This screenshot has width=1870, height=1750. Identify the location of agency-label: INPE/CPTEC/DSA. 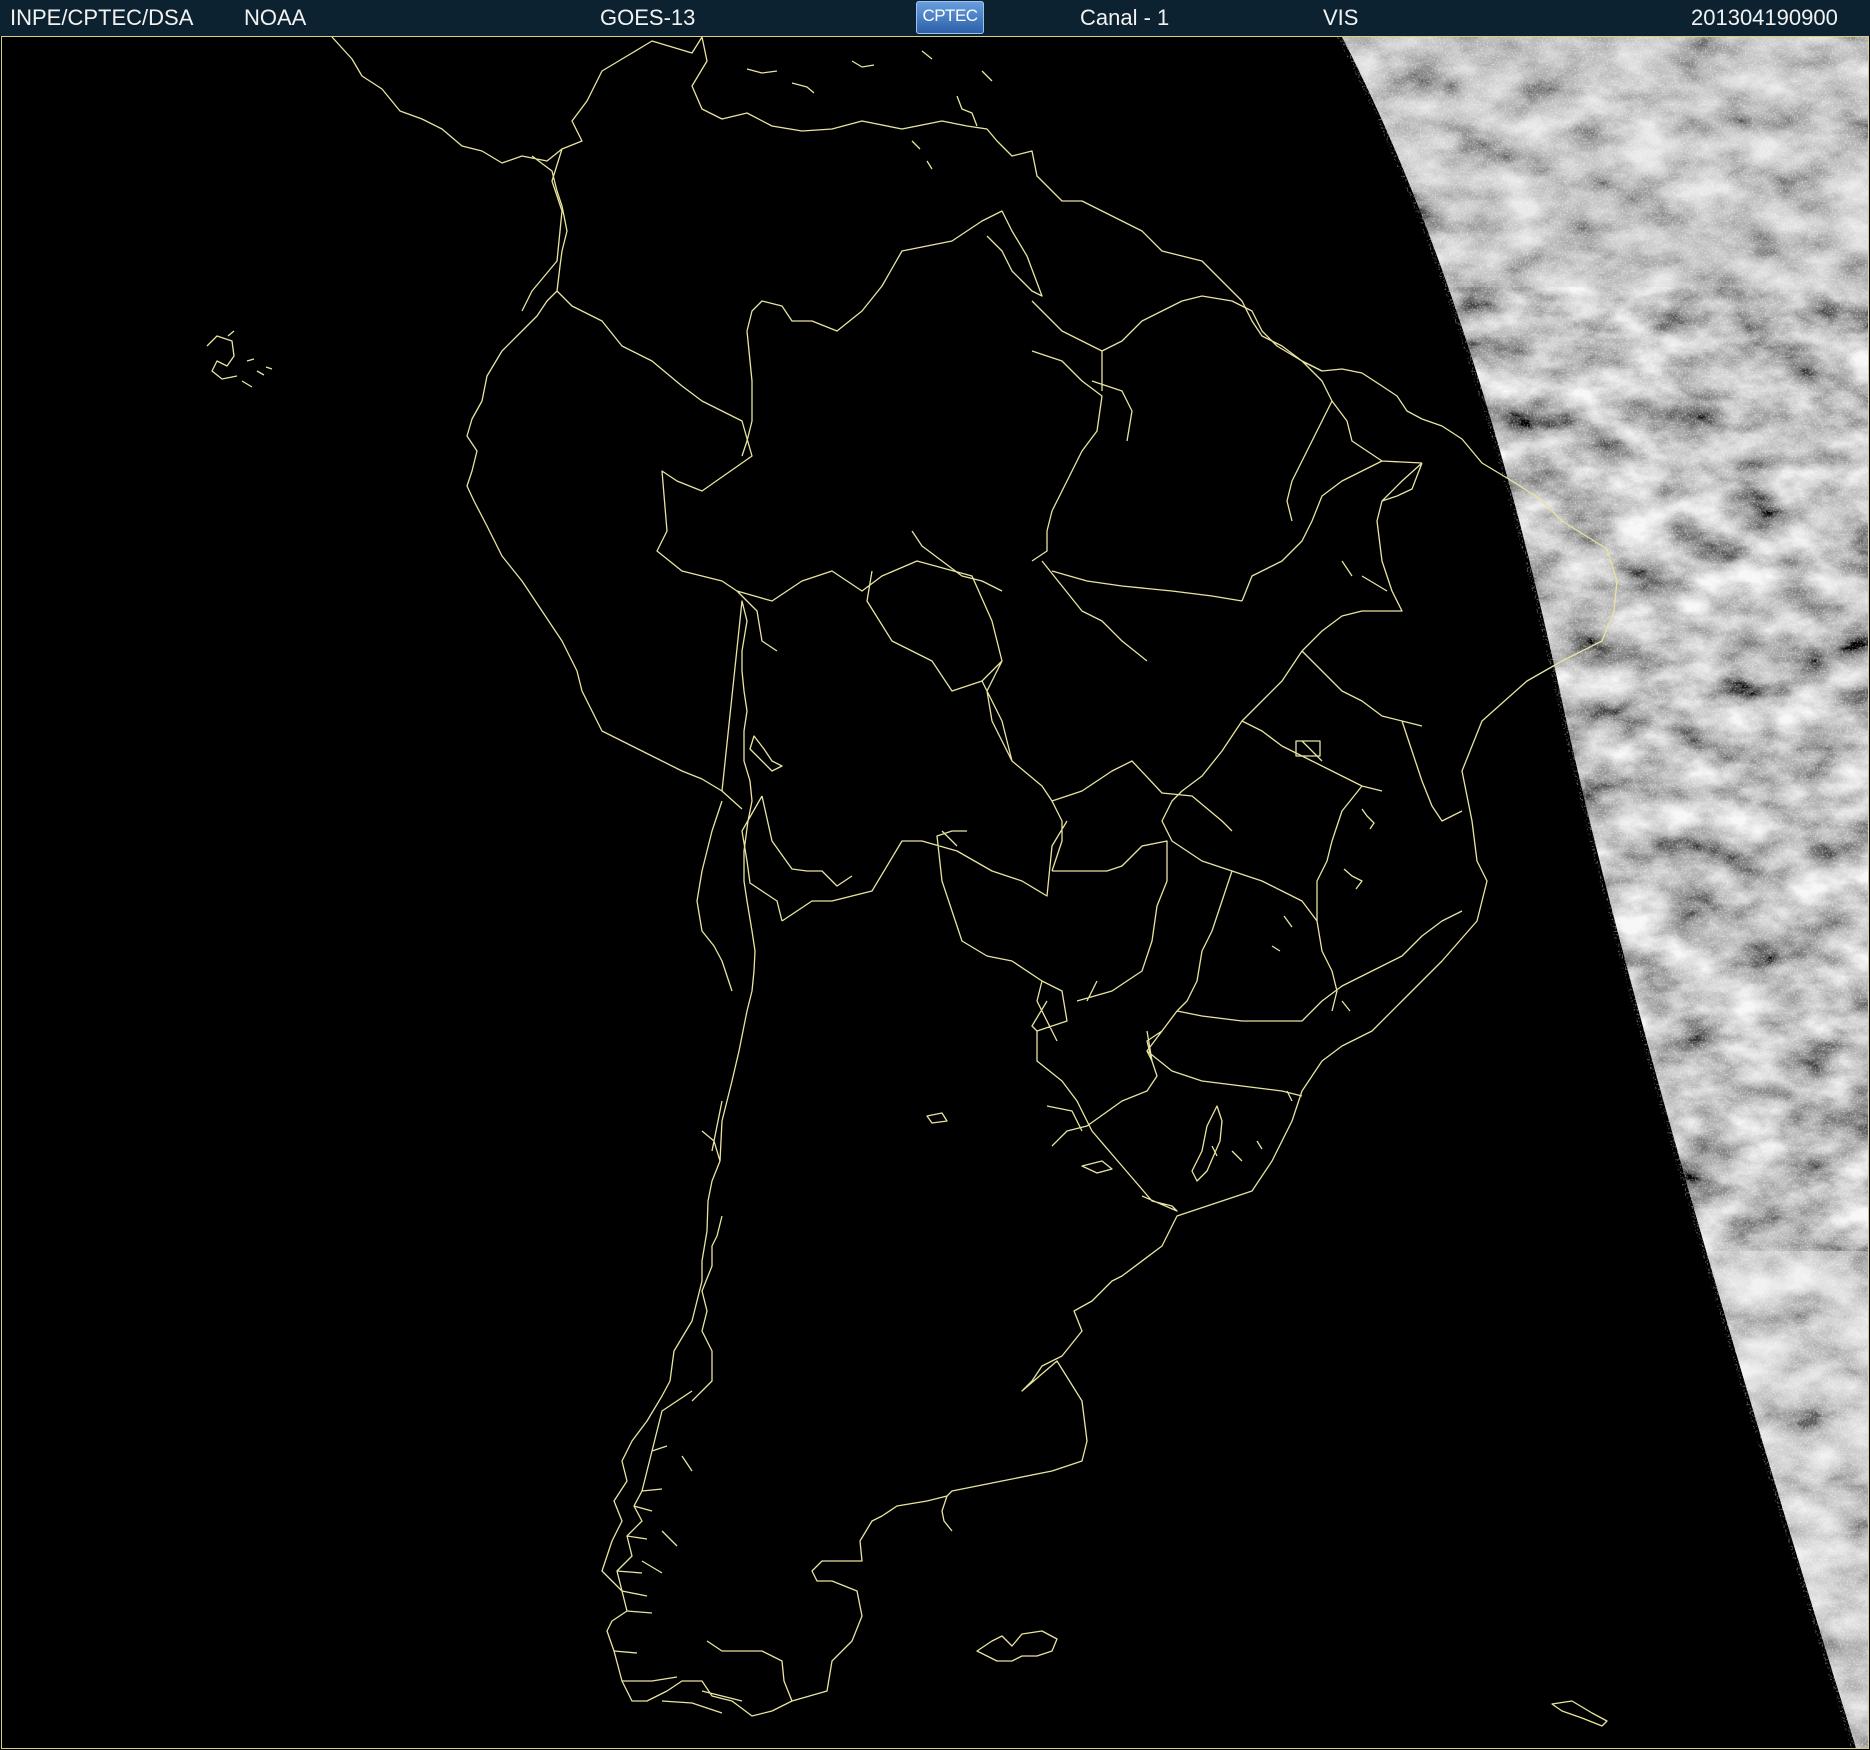
(102, 17).